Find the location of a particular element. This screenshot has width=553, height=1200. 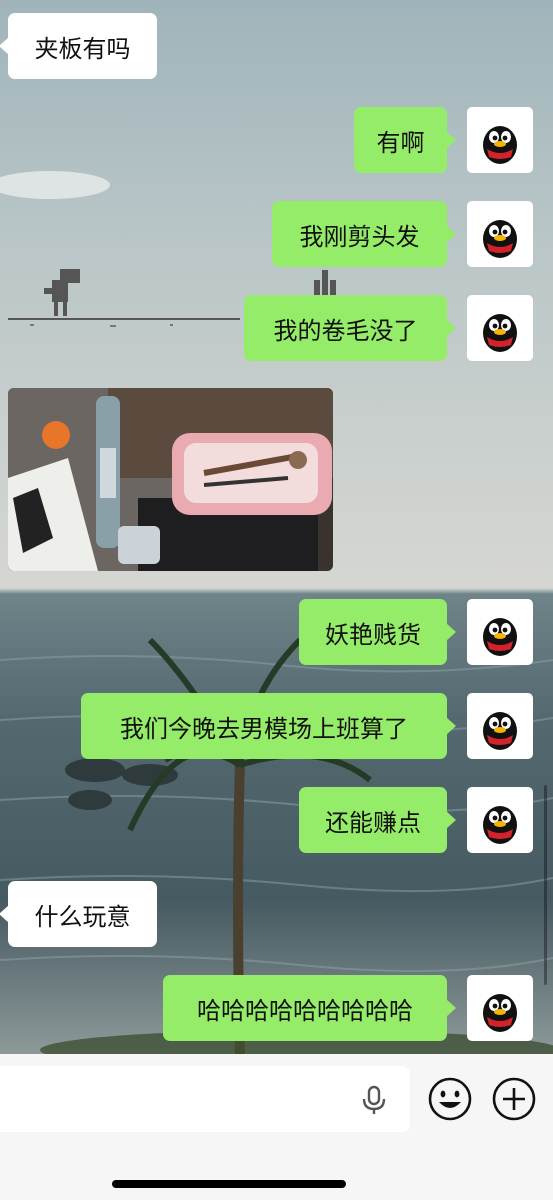

emoji-smile-icon is located at coordinates (450, 1099).